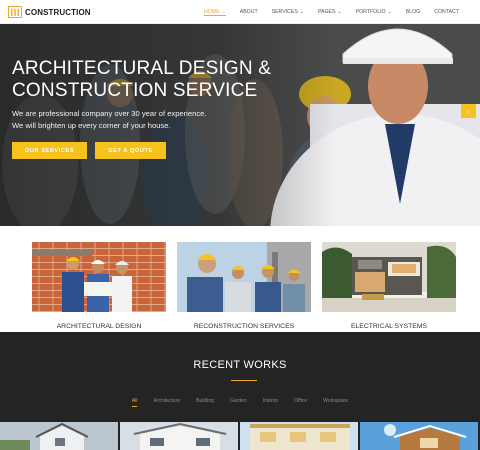 The height and width of the screenshot is (450, 480). What do you see at coordinates (240, 365) in the screenshot?
I see `recent-works-title: RECENT WORKS` at bounding box center [240, 365].